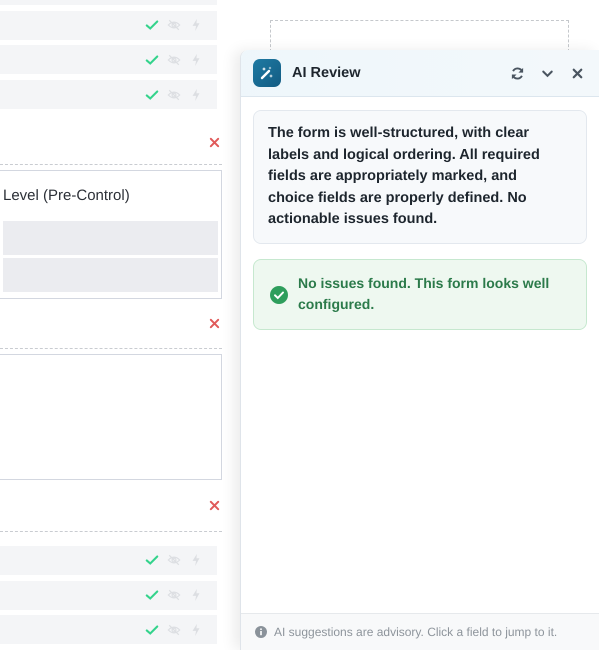 The image size is (599, 650). Describe the element at coordinates (261, 632) in the screenshot. I see `info-icon` at that location.